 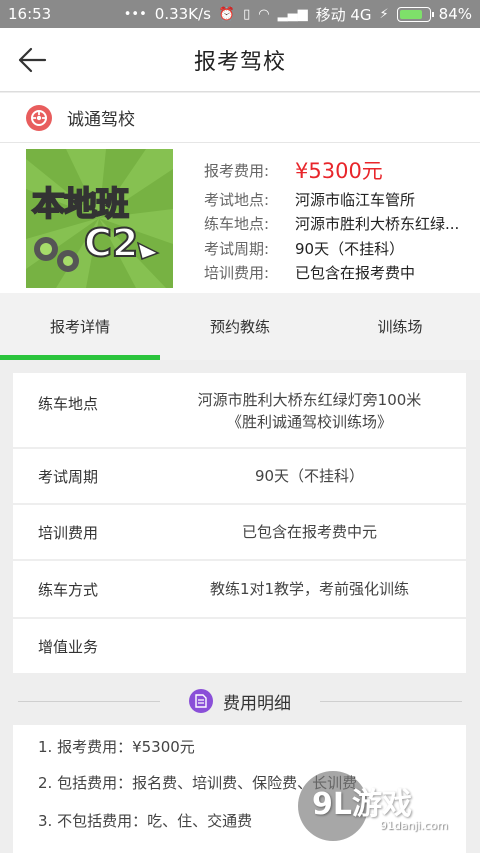 What do you see at coordinates (309, 476) in the screenshot?
I see `detail-value: 90天（不挂科）` at bounding box center [309, 476].